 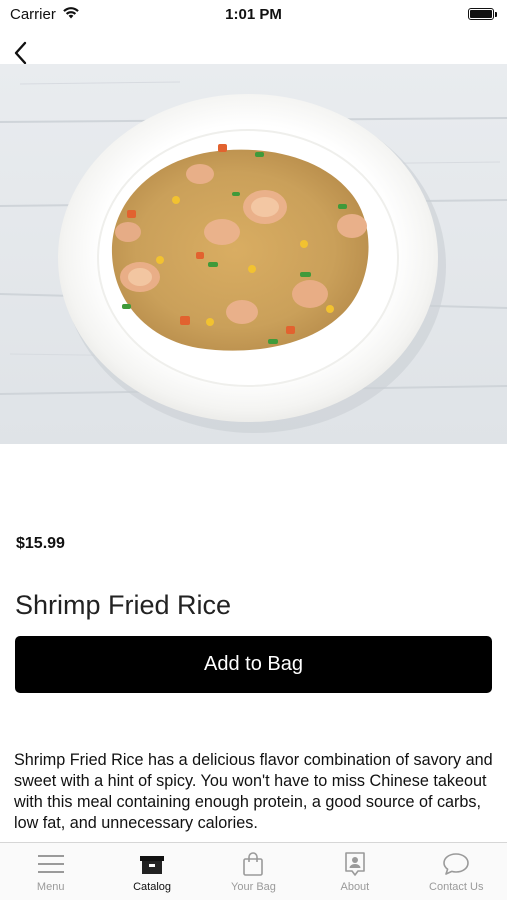 What do you see at coordinates (123, 605) in the screenshot?
I see `product-title: Shrimp Fried Rice` at bounding box center [123, 605].